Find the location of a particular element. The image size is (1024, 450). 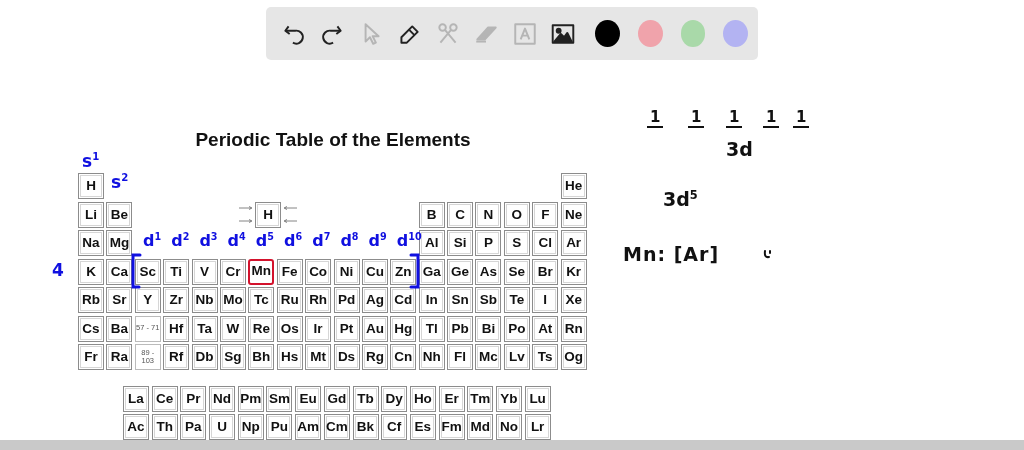

element-tile: Bi is located at coordinates (488, 328).